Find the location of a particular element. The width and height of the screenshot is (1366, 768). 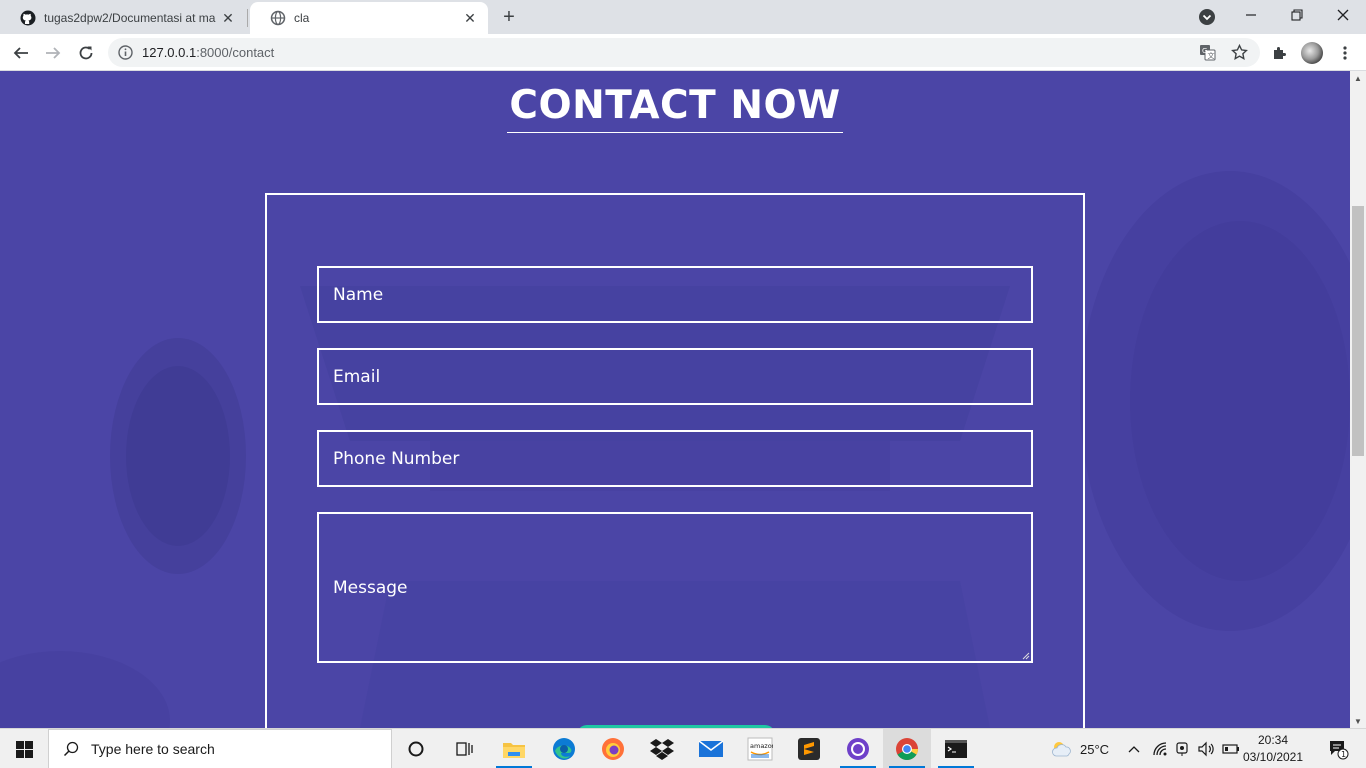

dropbox-button is located at coordinates (662, 748).